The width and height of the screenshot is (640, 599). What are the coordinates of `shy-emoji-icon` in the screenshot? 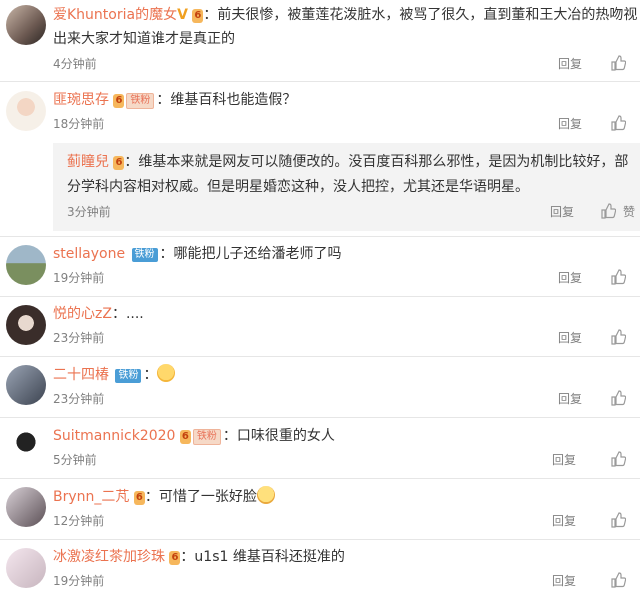 It's located at (265, 495).